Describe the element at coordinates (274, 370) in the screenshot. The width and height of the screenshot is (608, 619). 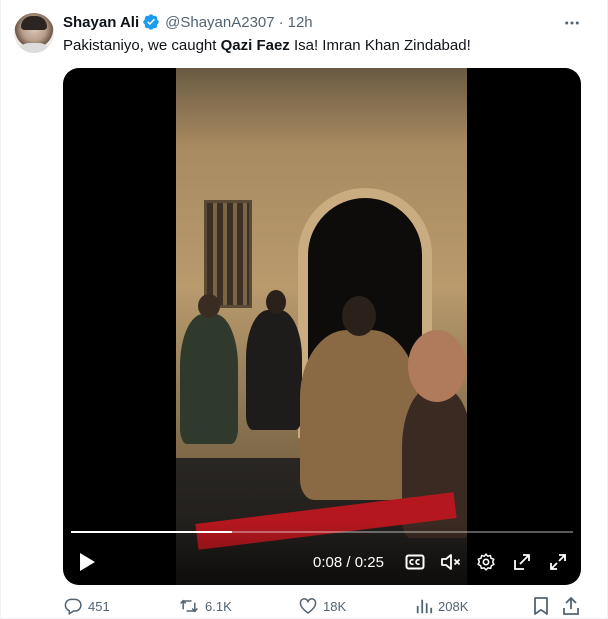
I see `person-middle` at that location.